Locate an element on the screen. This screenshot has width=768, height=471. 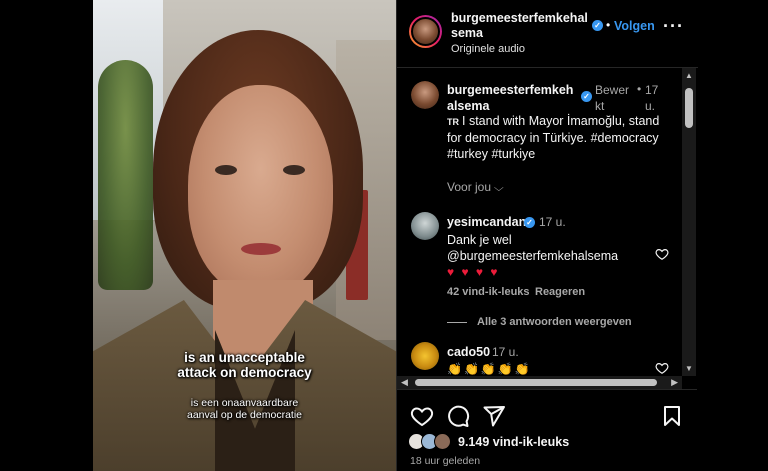
comment-verified-badge-icon: ✓ is located at coordinates (529, 222).